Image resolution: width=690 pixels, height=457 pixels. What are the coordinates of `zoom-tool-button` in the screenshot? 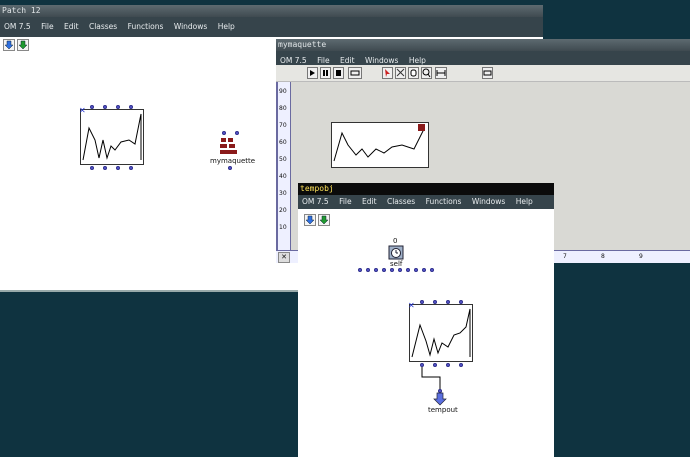 It's located at (426, 73).